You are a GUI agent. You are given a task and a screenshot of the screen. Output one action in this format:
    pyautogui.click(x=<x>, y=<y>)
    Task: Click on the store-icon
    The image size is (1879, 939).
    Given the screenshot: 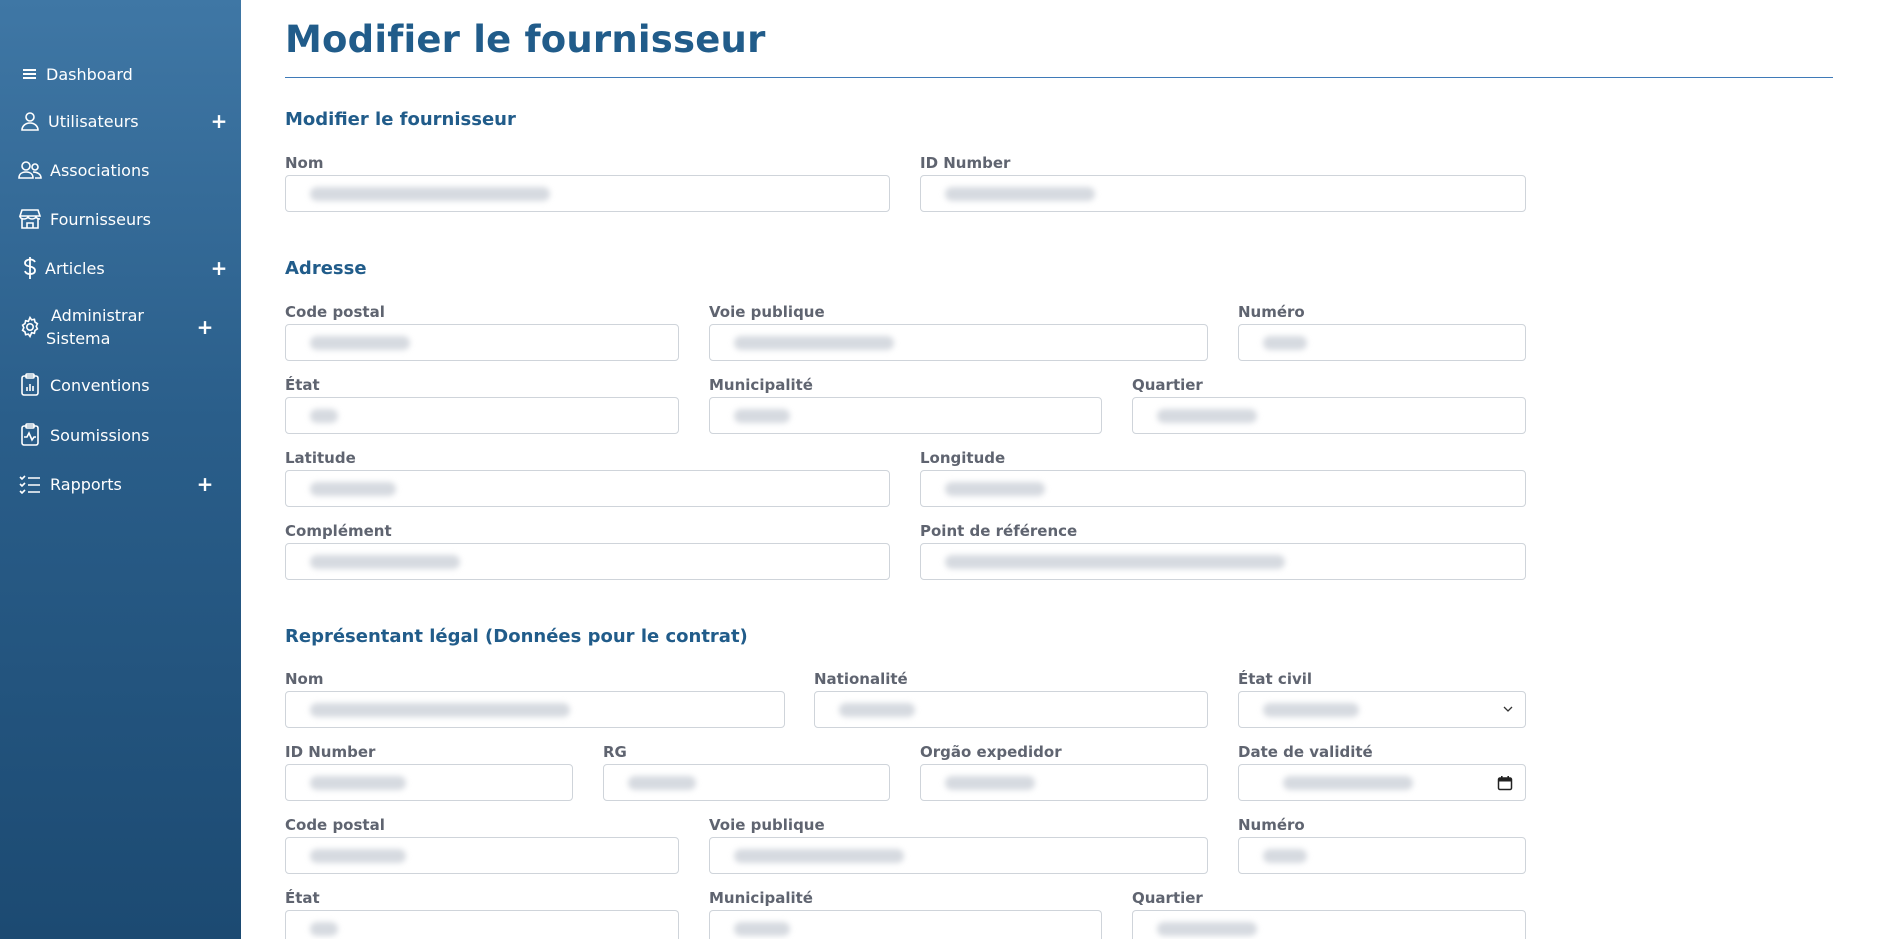 What is the action you would take?
    pyautogui.click(x=30, y=219)
    